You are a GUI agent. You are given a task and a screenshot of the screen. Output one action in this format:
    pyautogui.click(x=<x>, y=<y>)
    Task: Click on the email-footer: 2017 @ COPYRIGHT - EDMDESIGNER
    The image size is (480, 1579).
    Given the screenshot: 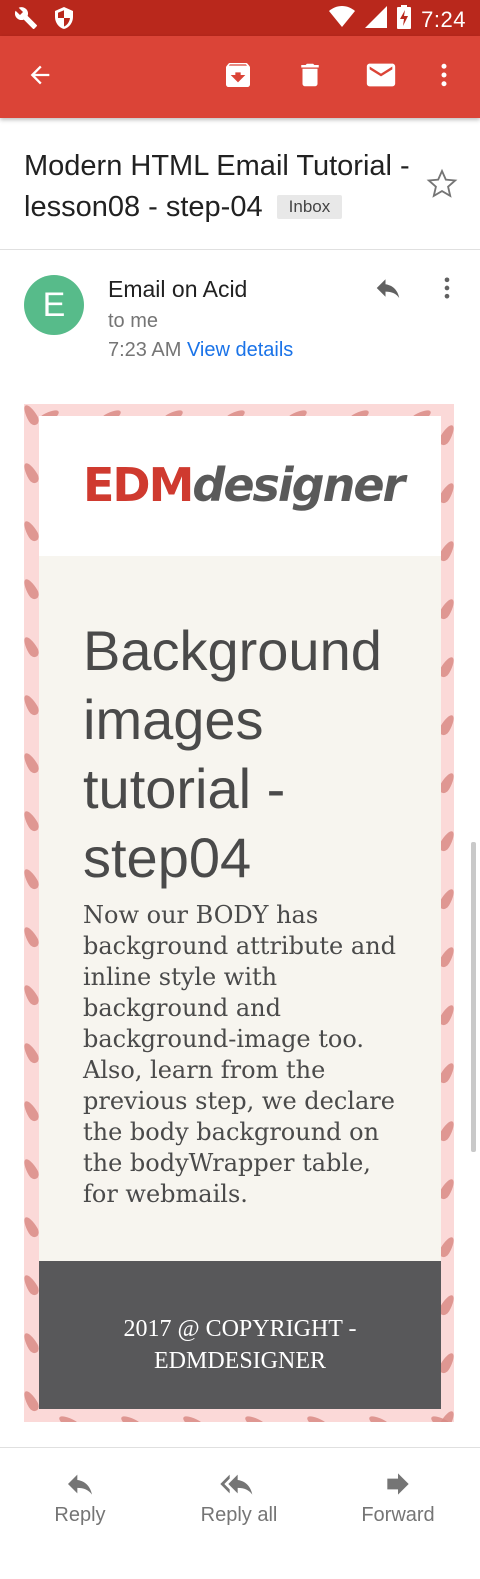 What is the action you would take?
    pyautogui.click(x=240, y=1335)
    